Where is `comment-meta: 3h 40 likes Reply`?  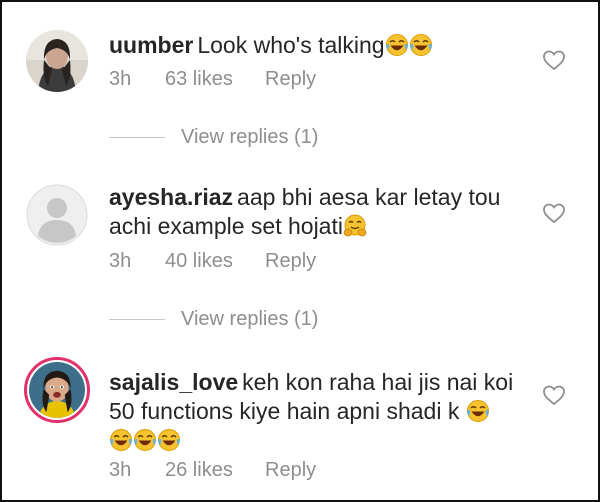 comment-meta: 3h 40 likes Reply is located at coordinates (212, 261).